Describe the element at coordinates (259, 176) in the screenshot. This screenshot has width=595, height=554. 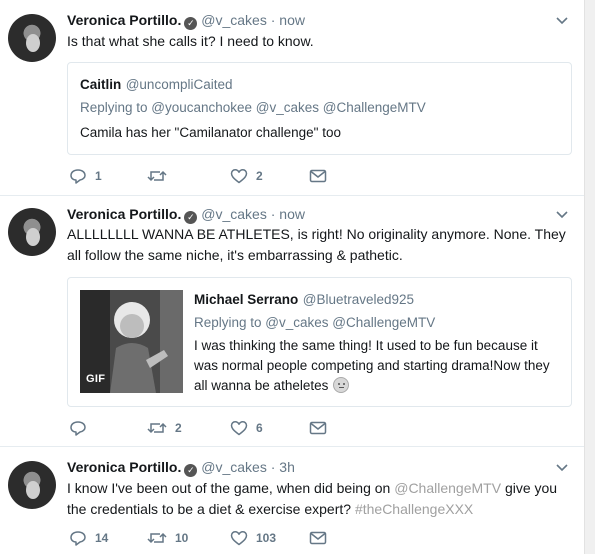
I see `like-count: 2` at that location.